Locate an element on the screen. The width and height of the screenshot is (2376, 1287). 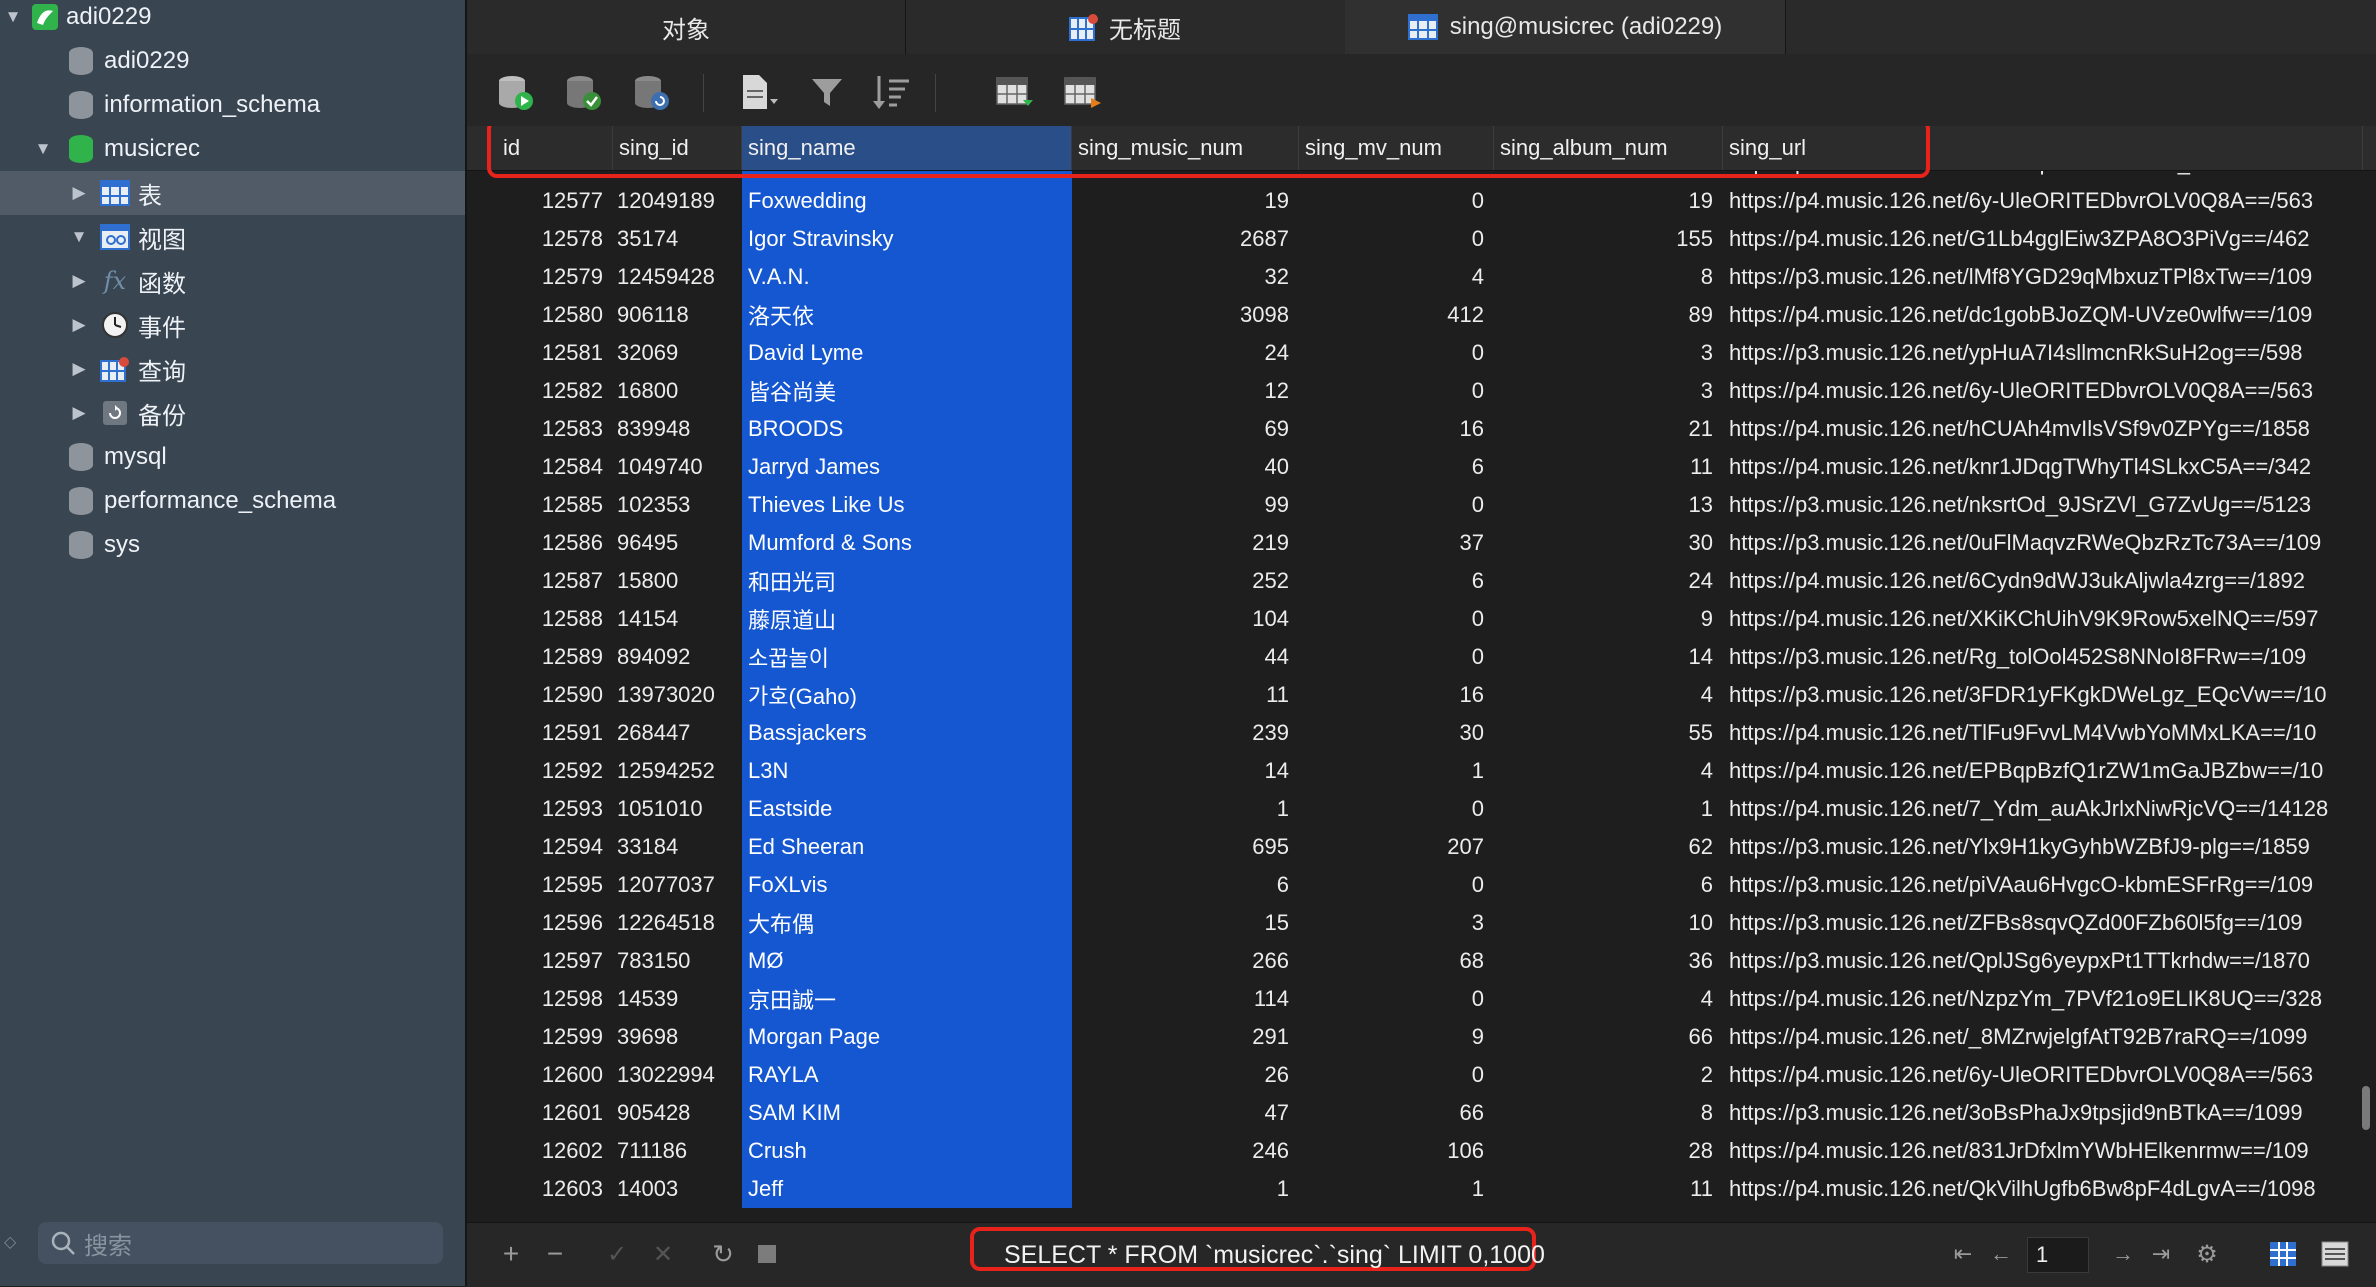
cell-sing-music-num: 1 is located at coordinates (1185, 809).